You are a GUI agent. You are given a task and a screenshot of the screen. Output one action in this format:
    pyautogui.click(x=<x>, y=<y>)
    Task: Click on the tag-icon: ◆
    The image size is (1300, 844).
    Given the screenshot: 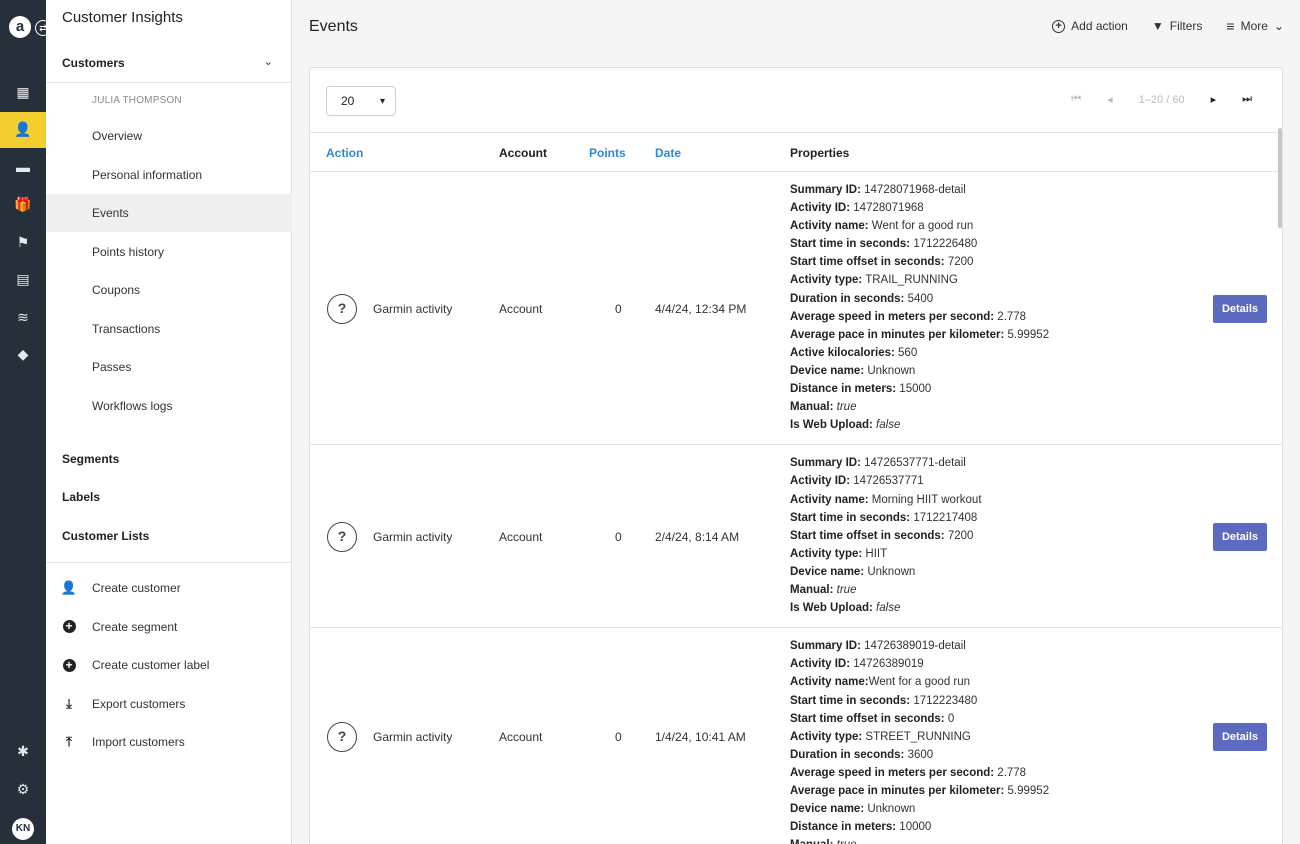 What is the action you would take?
    pyautogui.click(x=23, y=355)
    